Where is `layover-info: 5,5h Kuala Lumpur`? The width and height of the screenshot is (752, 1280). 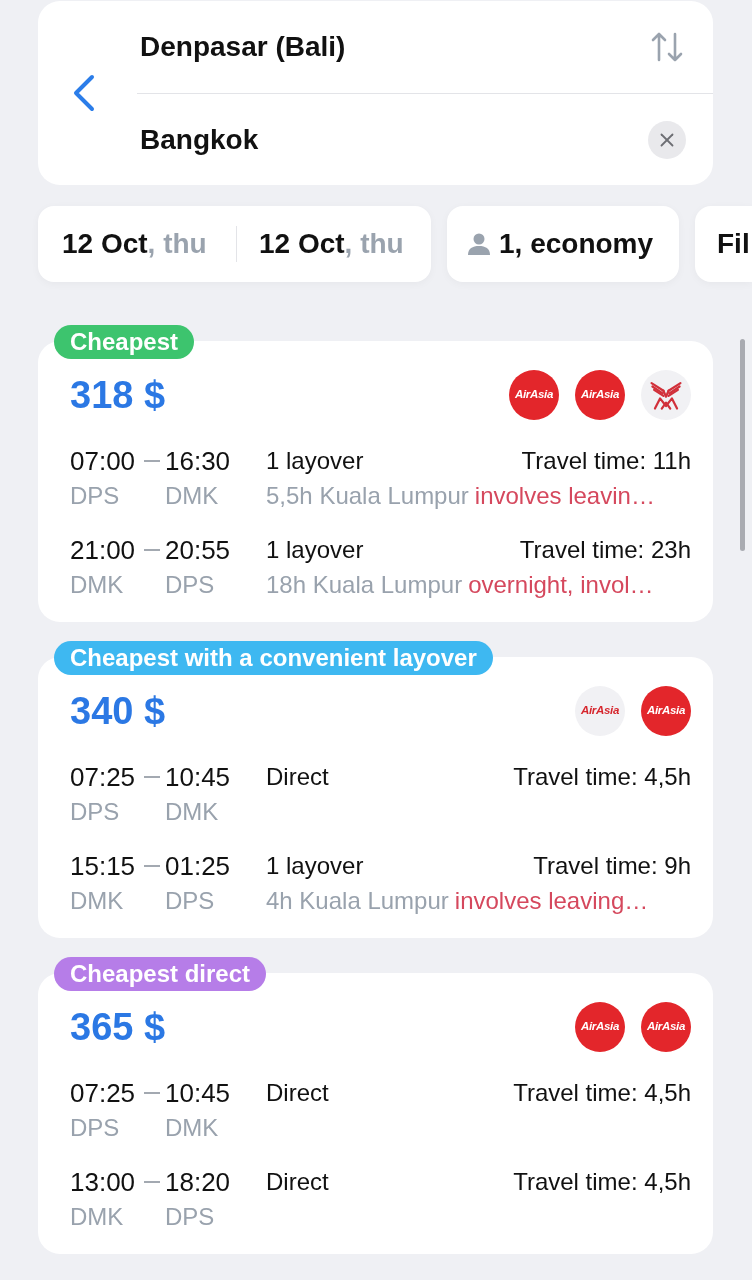
layover-info: 5,5h Kuala Lumpur is located at coordinates (367, 495).